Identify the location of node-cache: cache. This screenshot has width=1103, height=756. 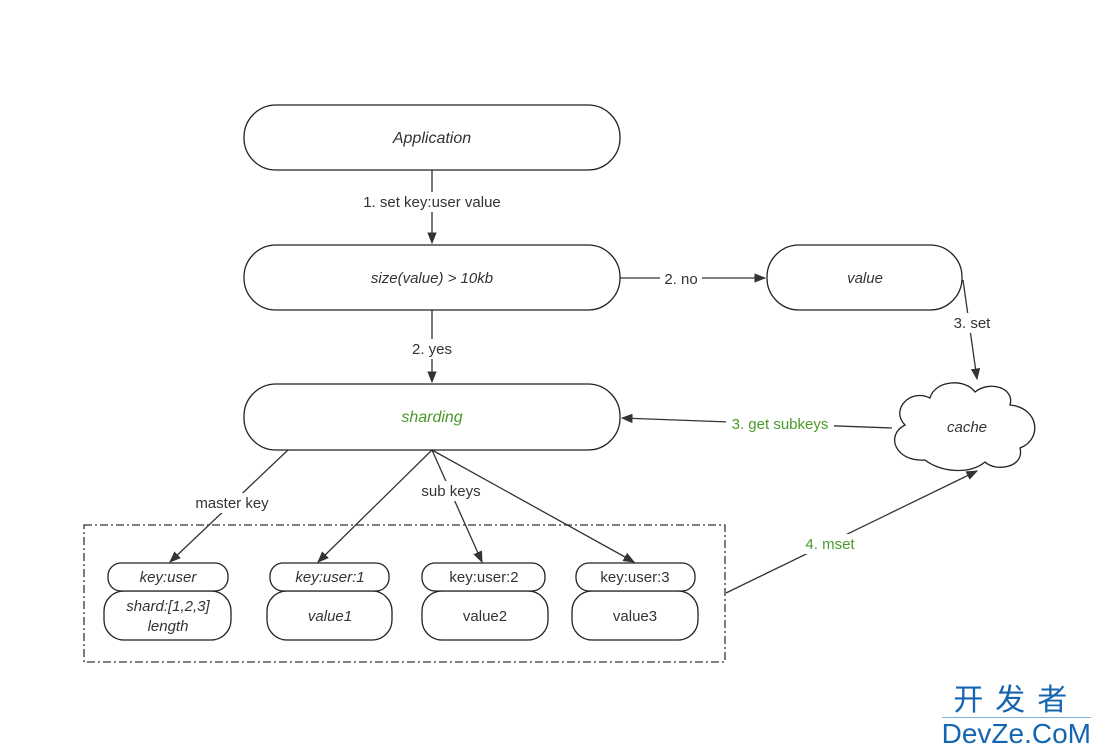
(965, 427).